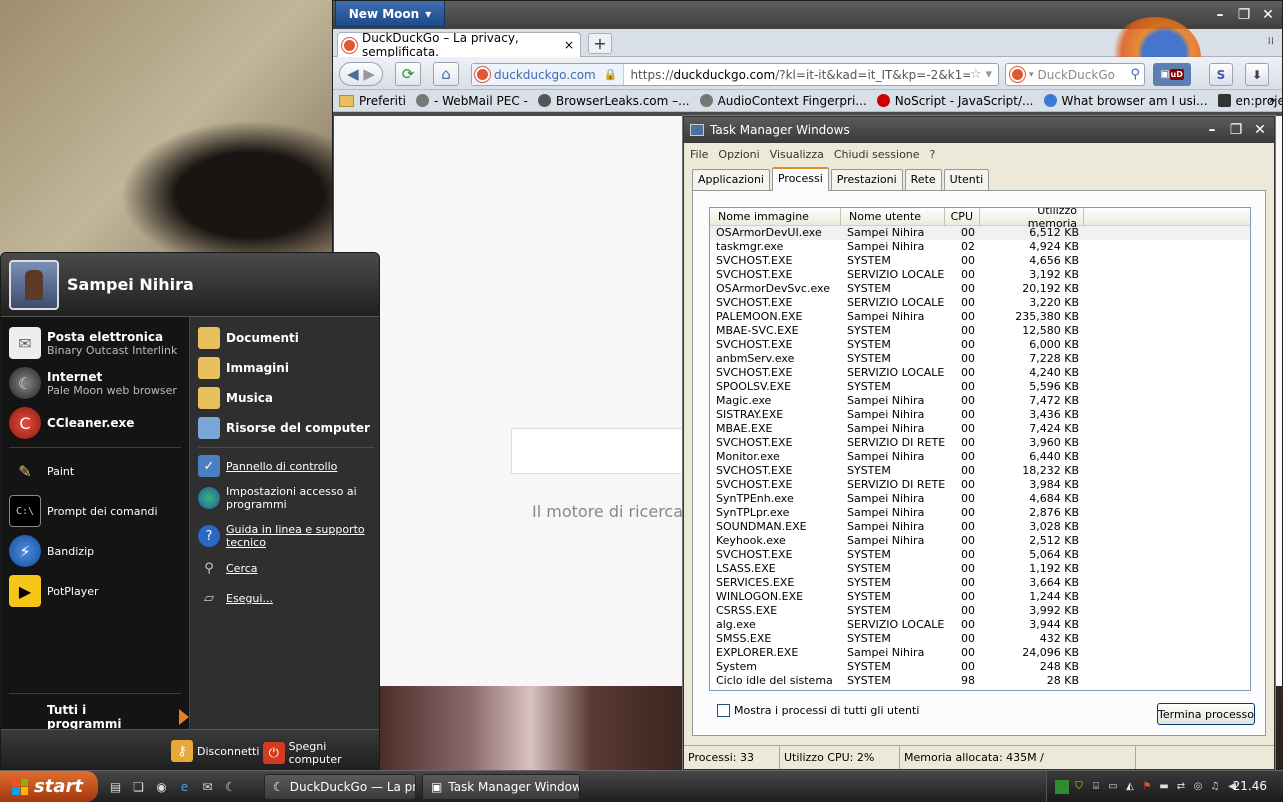 Image resolution: width=1283 pixels, height=802 pixels. Describe the element at coordinates (1164, 787) in the screenshot. I see `touchpad-icon: ▬` at that location.